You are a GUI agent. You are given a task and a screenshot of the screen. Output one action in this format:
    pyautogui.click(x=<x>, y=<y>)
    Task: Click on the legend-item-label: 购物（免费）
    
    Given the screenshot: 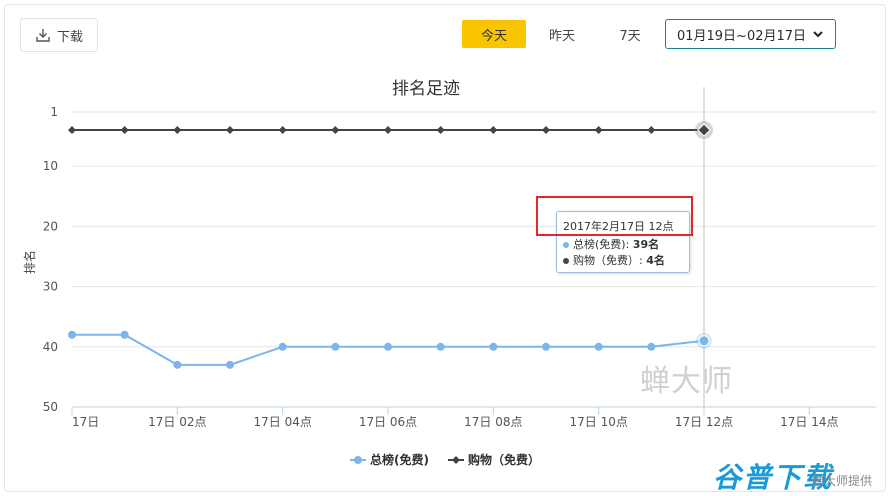 What is the action you would take?
    pyautogui.click(x=504, y=459)
    